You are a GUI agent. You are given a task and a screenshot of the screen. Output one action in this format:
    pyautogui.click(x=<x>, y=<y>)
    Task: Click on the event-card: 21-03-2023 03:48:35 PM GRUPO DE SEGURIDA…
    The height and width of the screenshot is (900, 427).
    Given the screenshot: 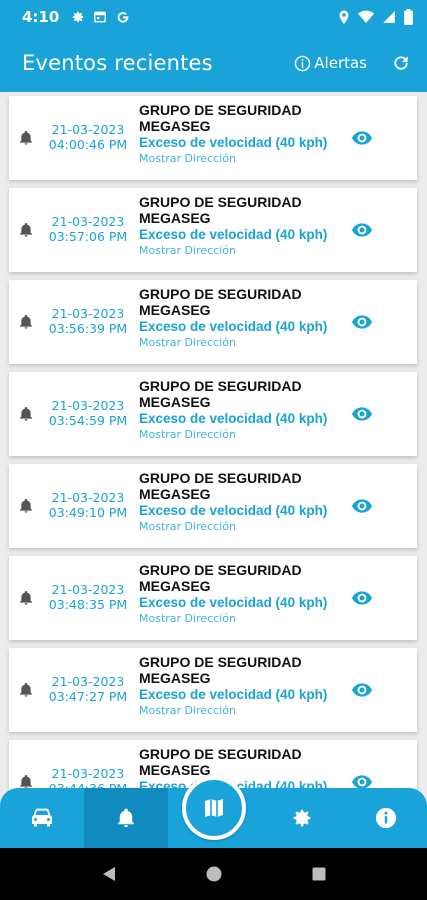 What is the action you would take?
    pyautogui.click(x=213, y=598)
    